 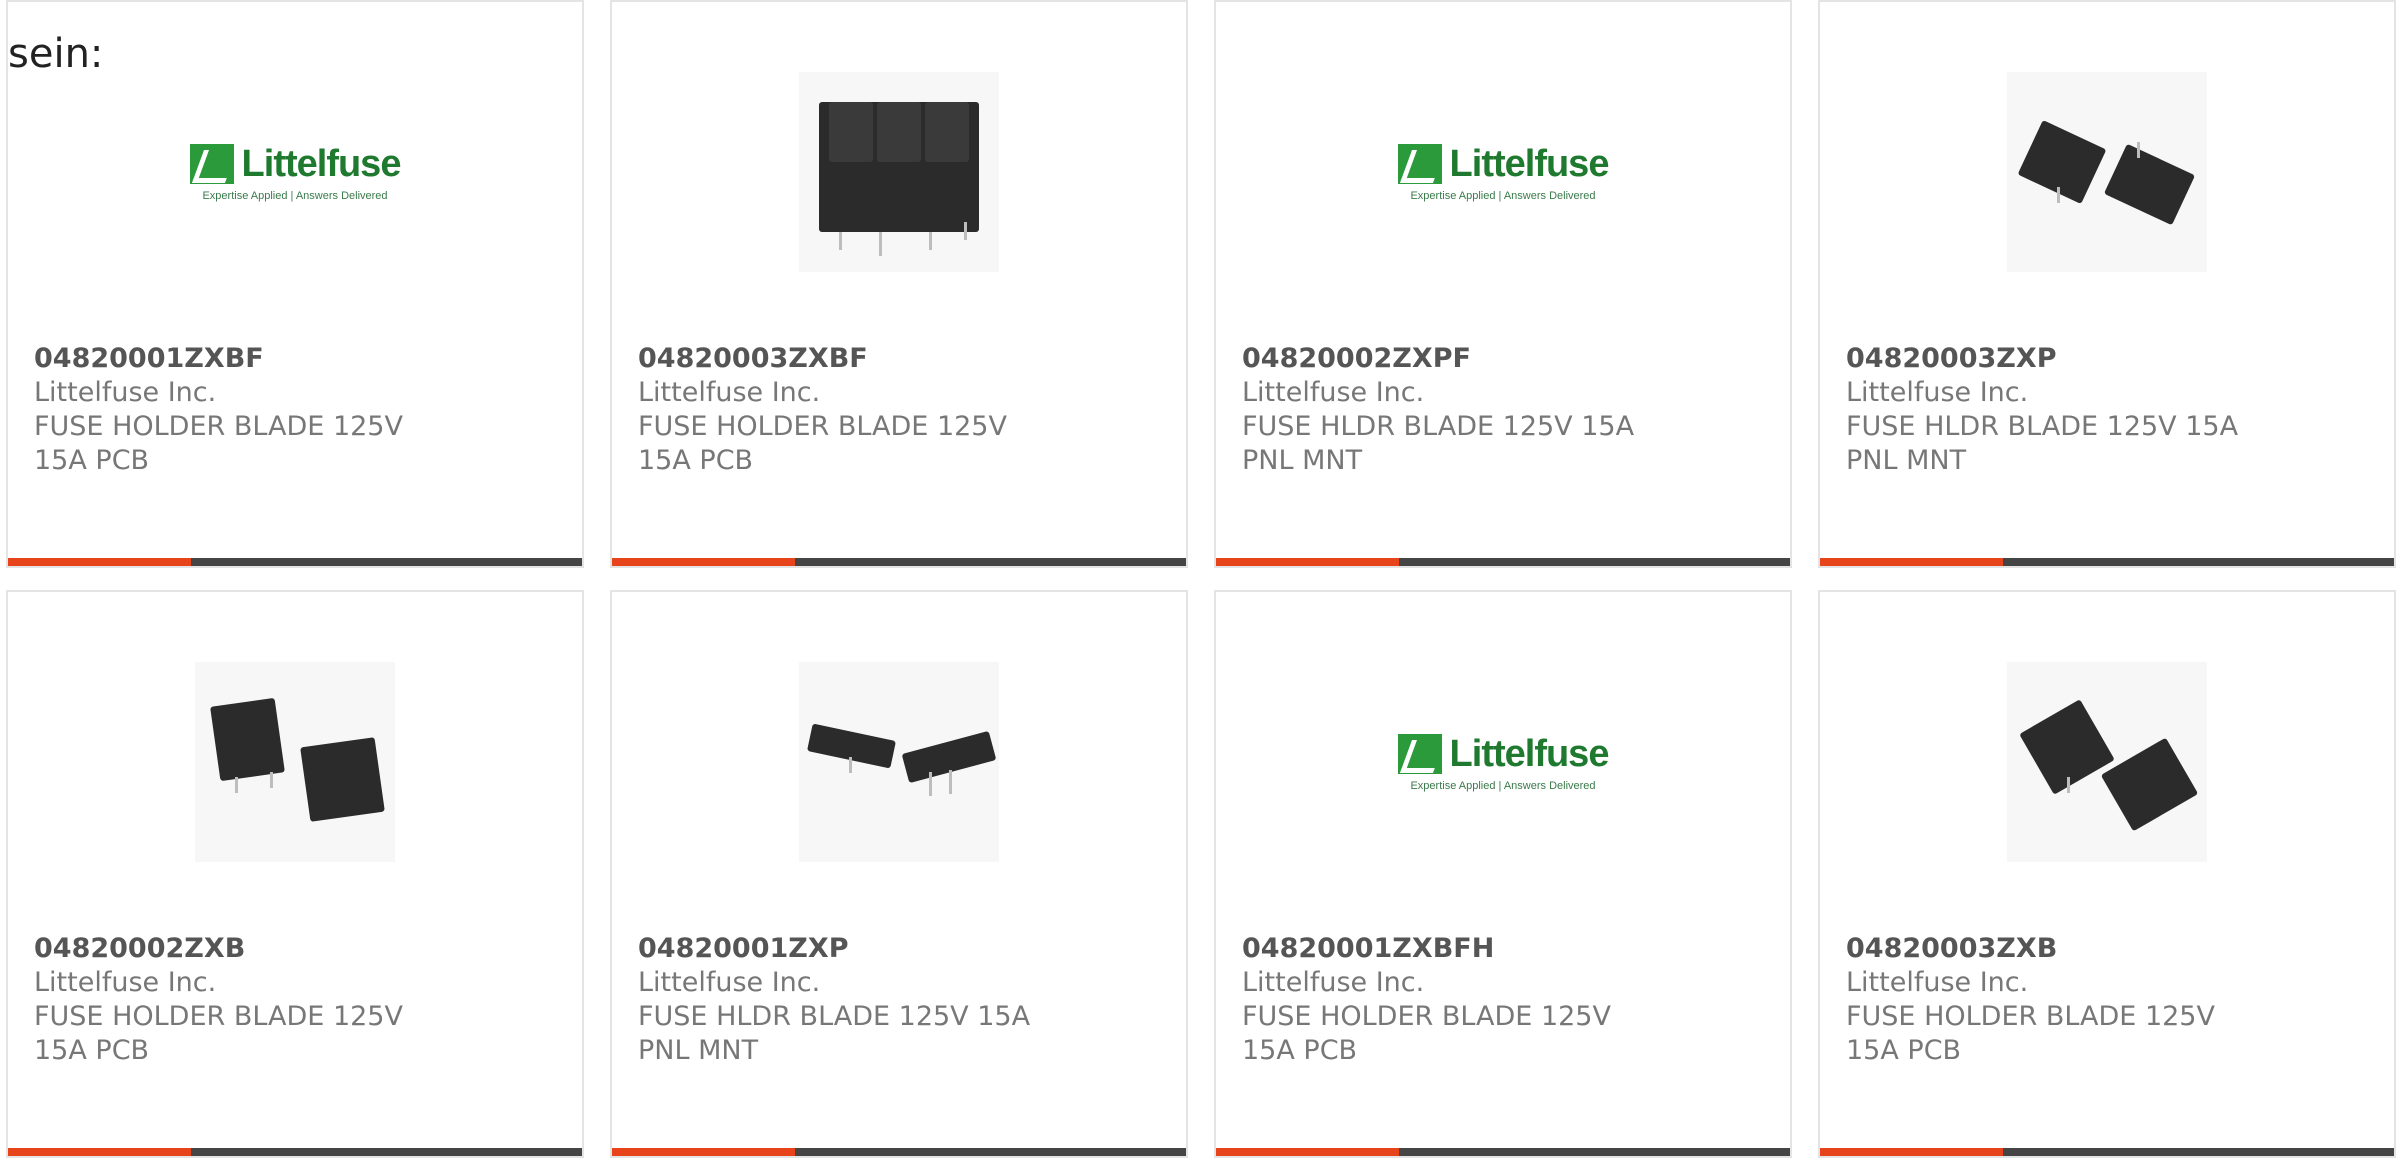 I want to click on part-number-link: 04820003ZXB, so click(x=2061, y=949).